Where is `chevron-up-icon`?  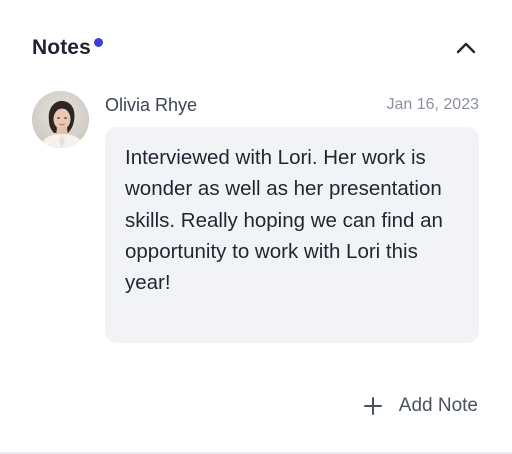
chevron-up-icon is located at coordinates (466, 48).